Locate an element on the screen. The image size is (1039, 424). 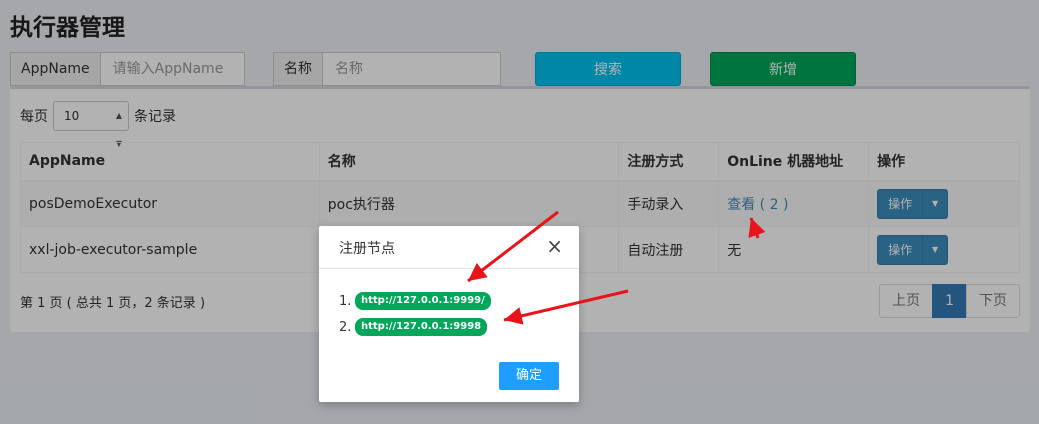
dialog-title: 注册节点 is located at coordinates (367, 249).